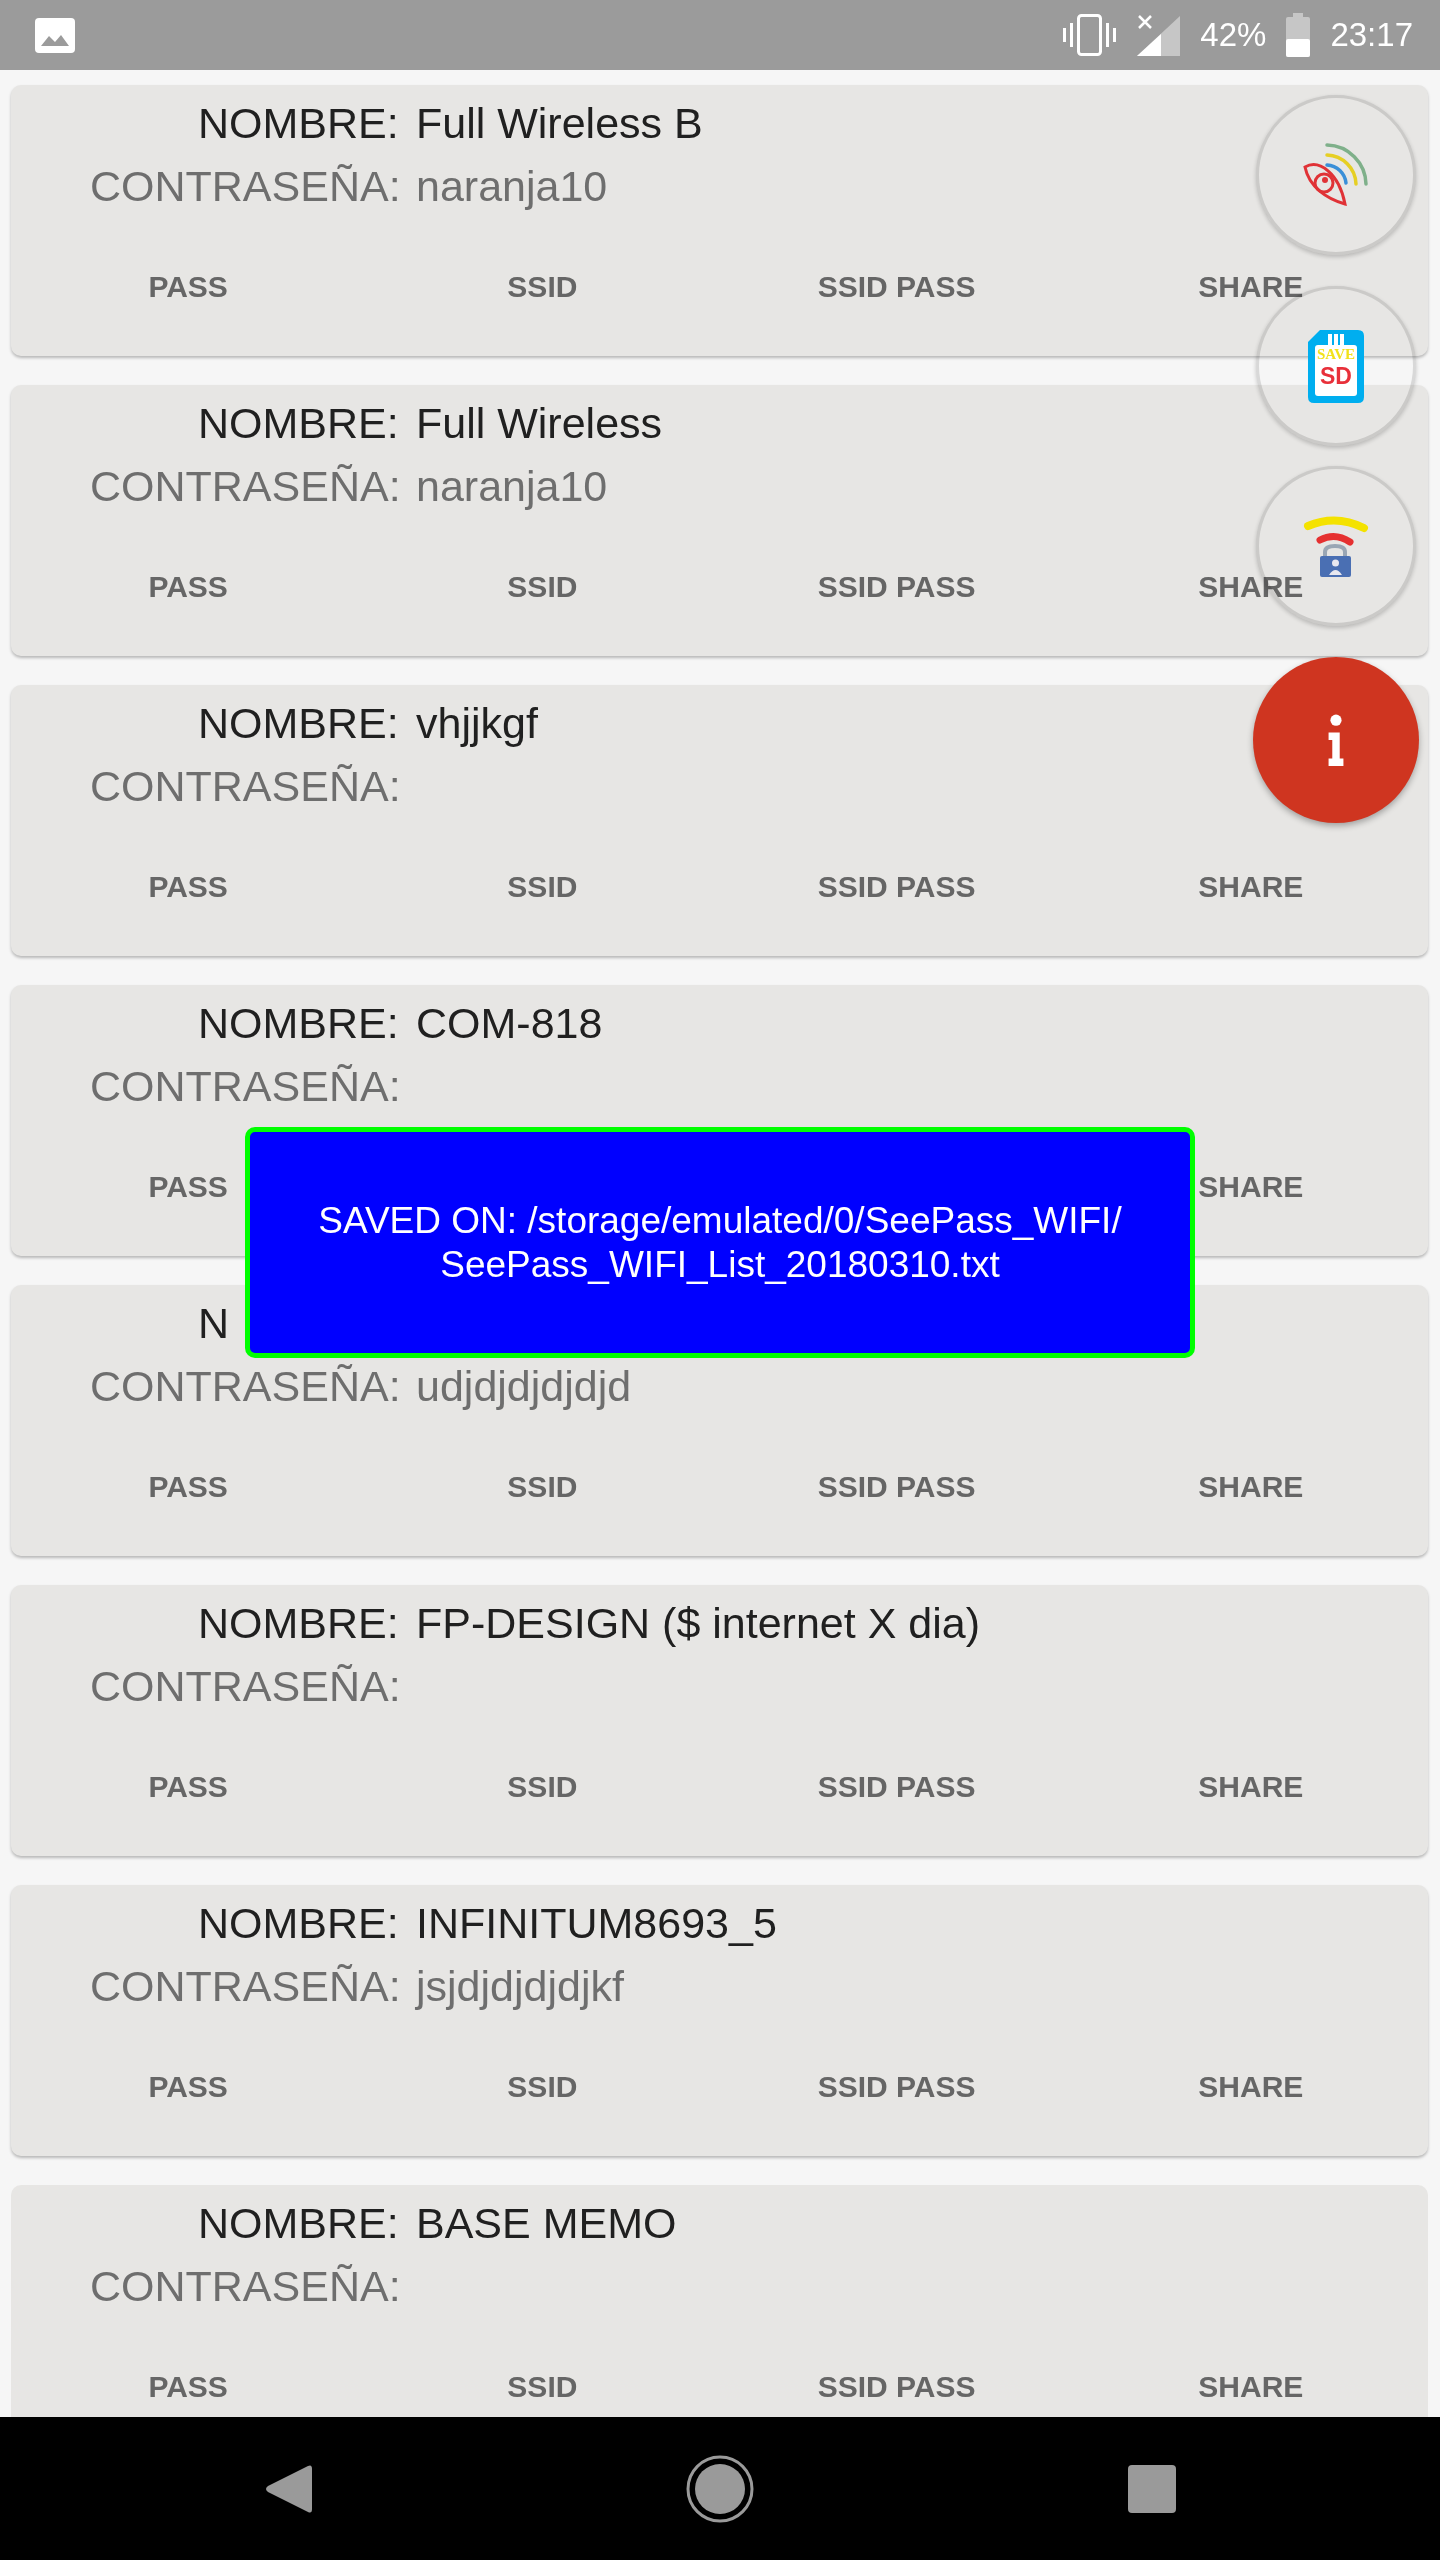 Image resolution: width=1440 pixels, height=2560 pixels. I want to click on network-name: vhjjkgf, so click(477, 723).